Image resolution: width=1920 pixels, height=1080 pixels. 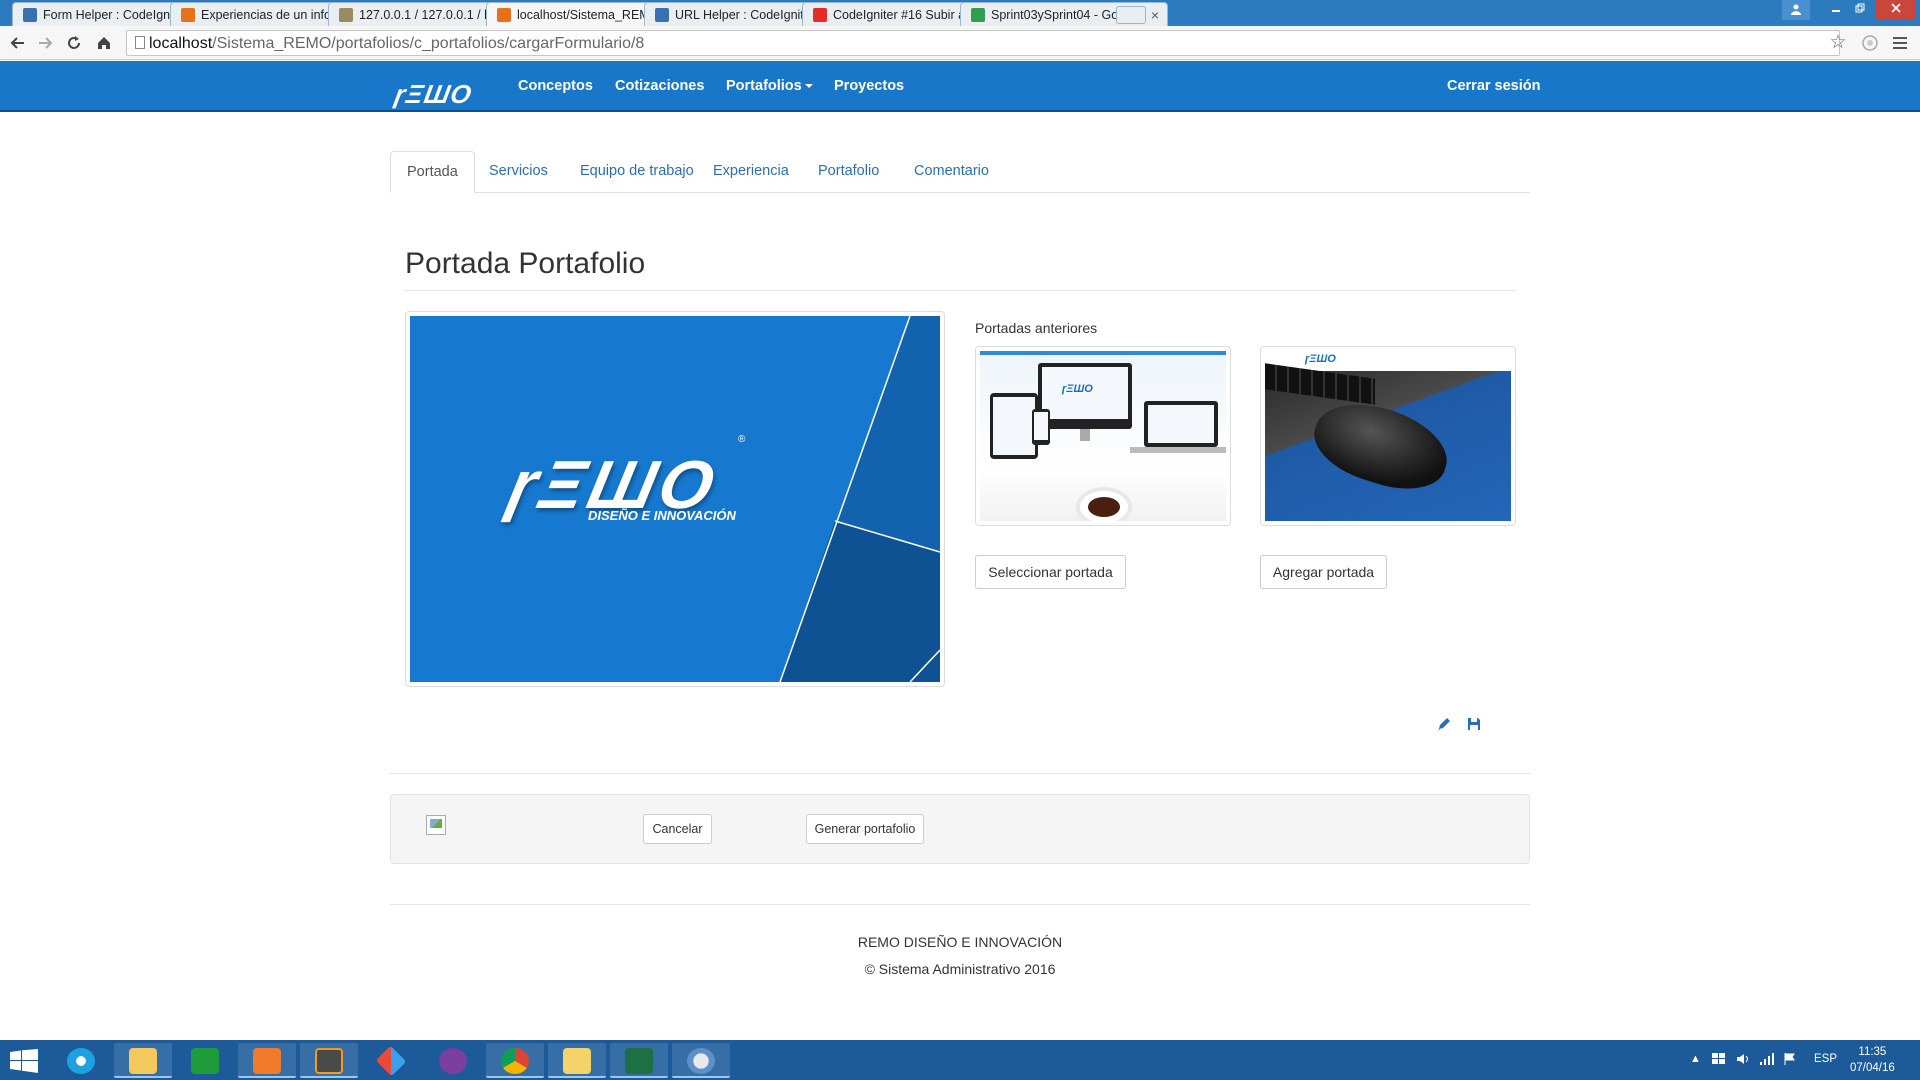 I want to click on internet-explorer-icon, so click(x=81, y=1060).